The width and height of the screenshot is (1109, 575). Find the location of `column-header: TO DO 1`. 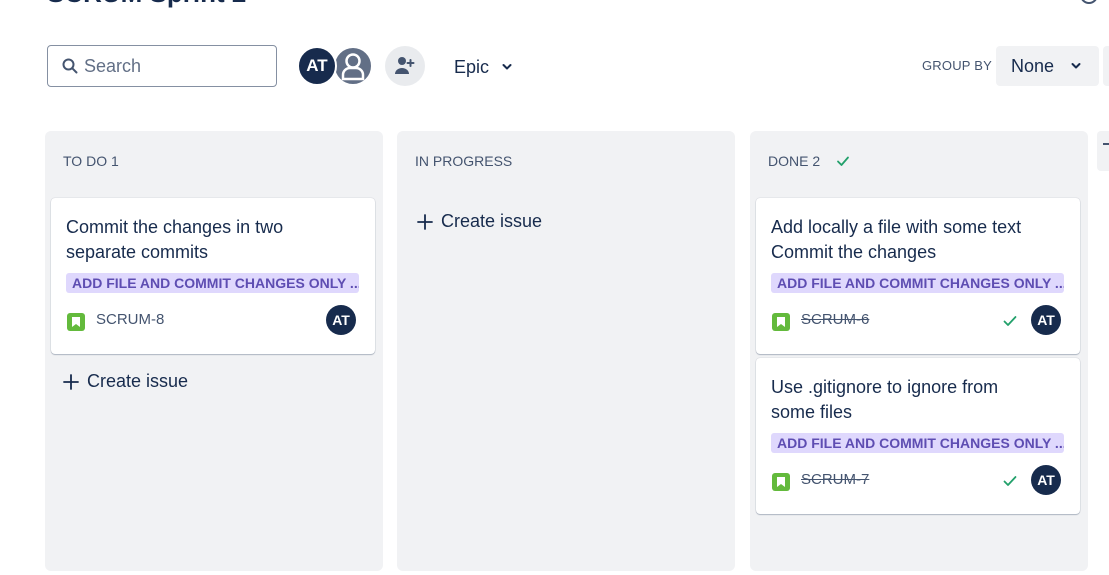

column-header: TO DO 1 is located at coordinates (91, 161).